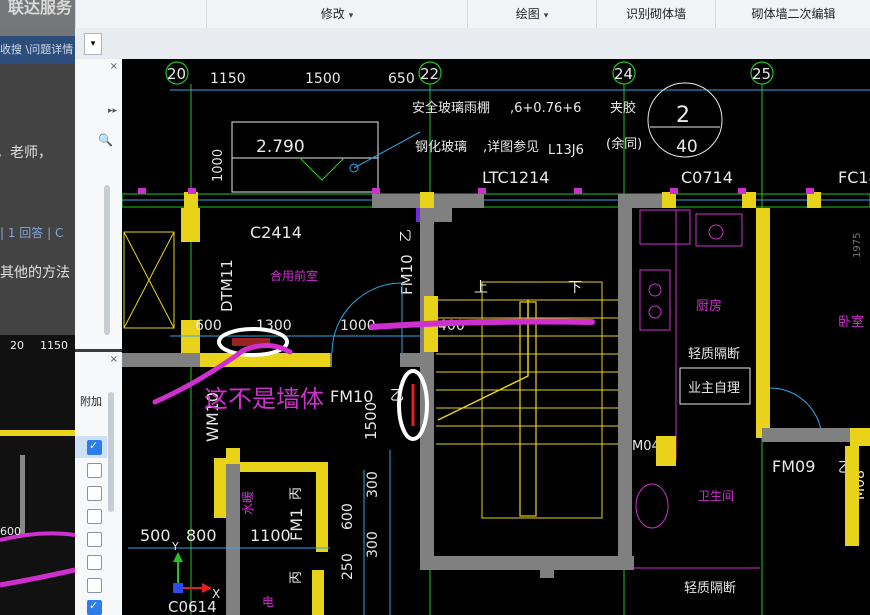  What do you see at coordinates (218, 165) in the screenshot?
I see `dimension-label: 1000` at bounding box center [218, 165].